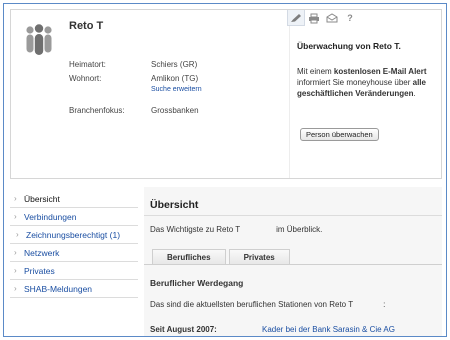  I want to click on residence-value: Amlikon (TG), so click(175, 78).